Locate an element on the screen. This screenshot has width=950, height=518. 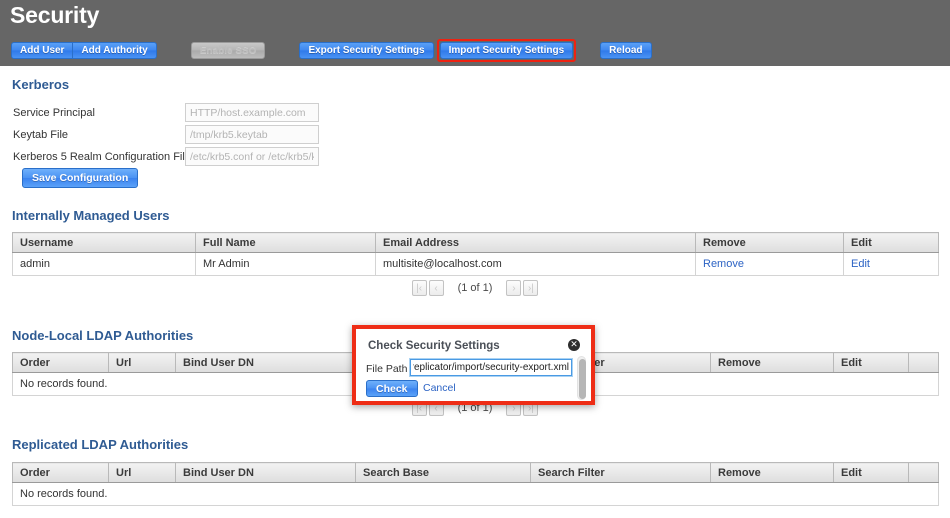
import-button-highlight: Import Security Settings is located at coordinates (506, 50).